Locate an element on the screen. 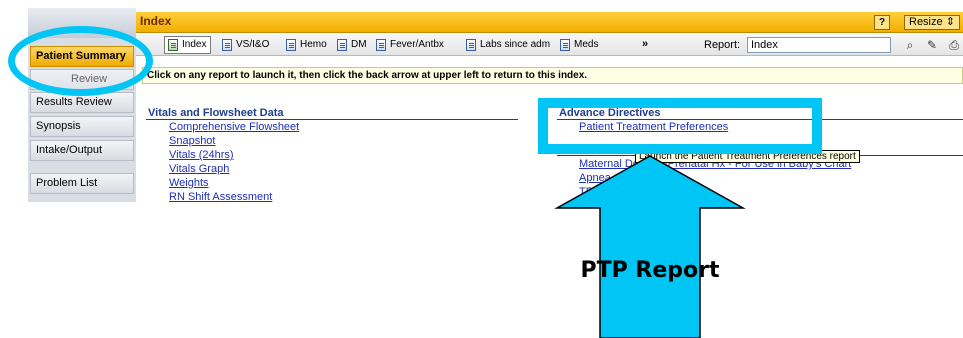 This screenshot has height=338, width=963. tab-meds: Meds is located at coordinates (579, 45).